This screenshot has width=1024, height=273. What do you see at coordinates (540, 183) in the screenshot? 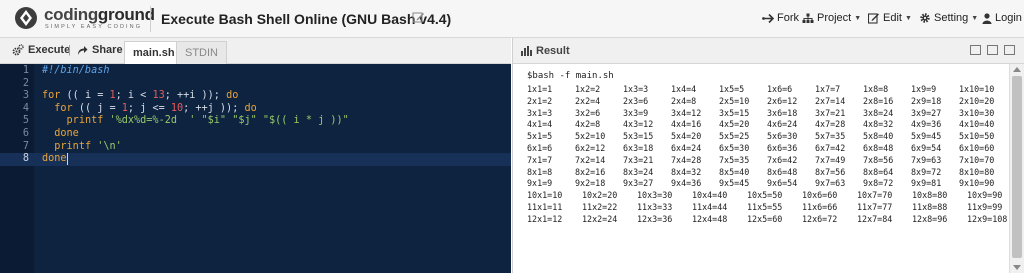
I see `output-cell: 9x1=9` at bounding box center [540, 183].